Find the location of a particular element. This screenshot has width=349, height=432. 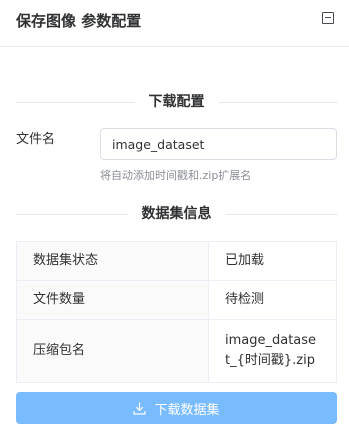

file-count-value: 待检测 is located at coordinates (272, 300).